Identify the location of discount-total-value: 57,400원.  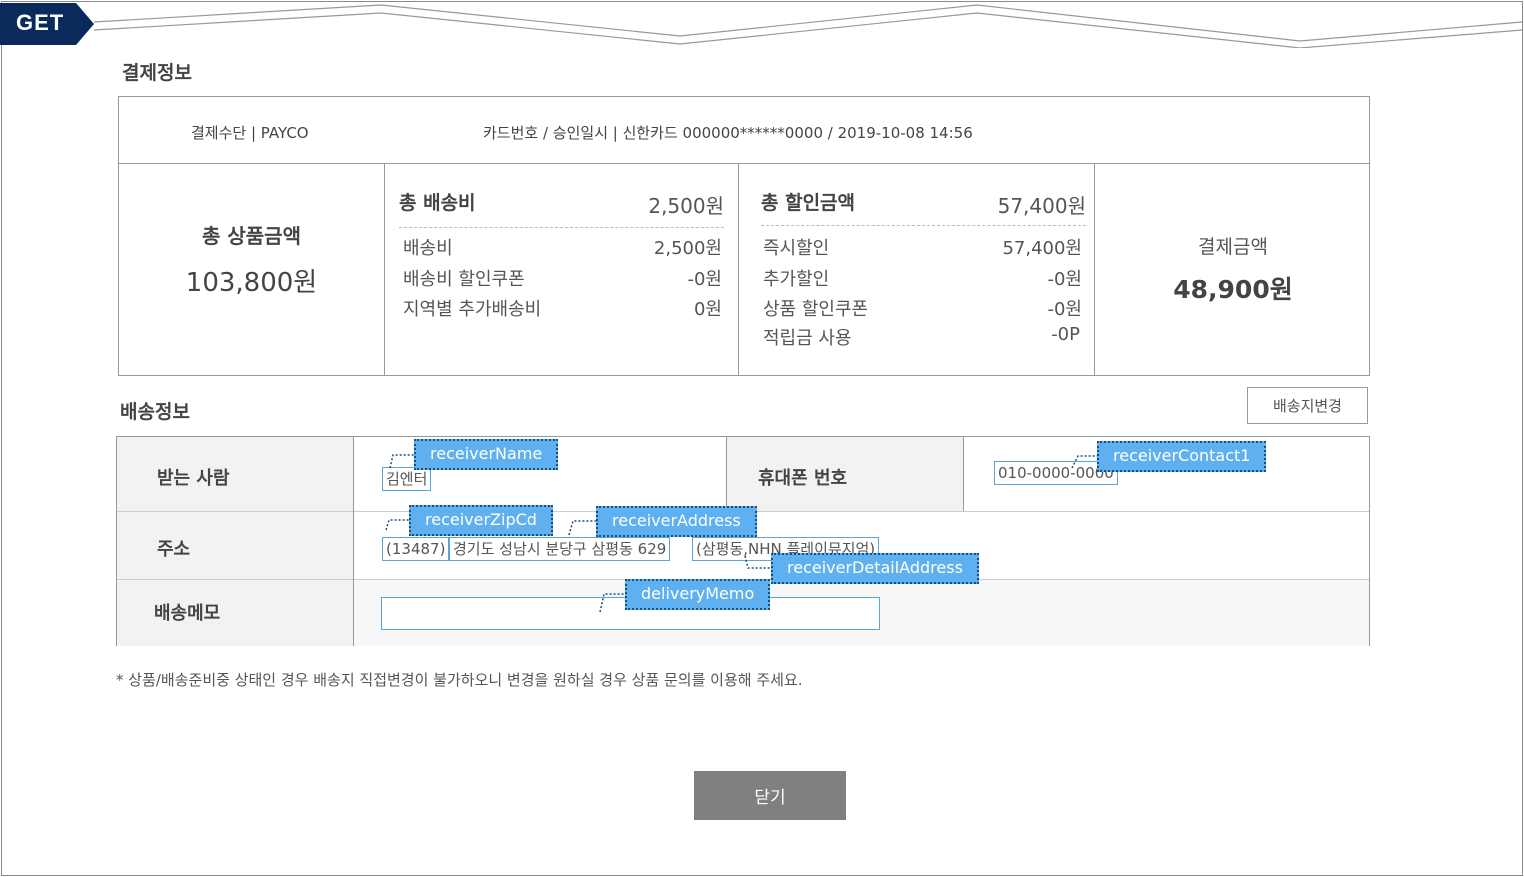
(1041, 206).